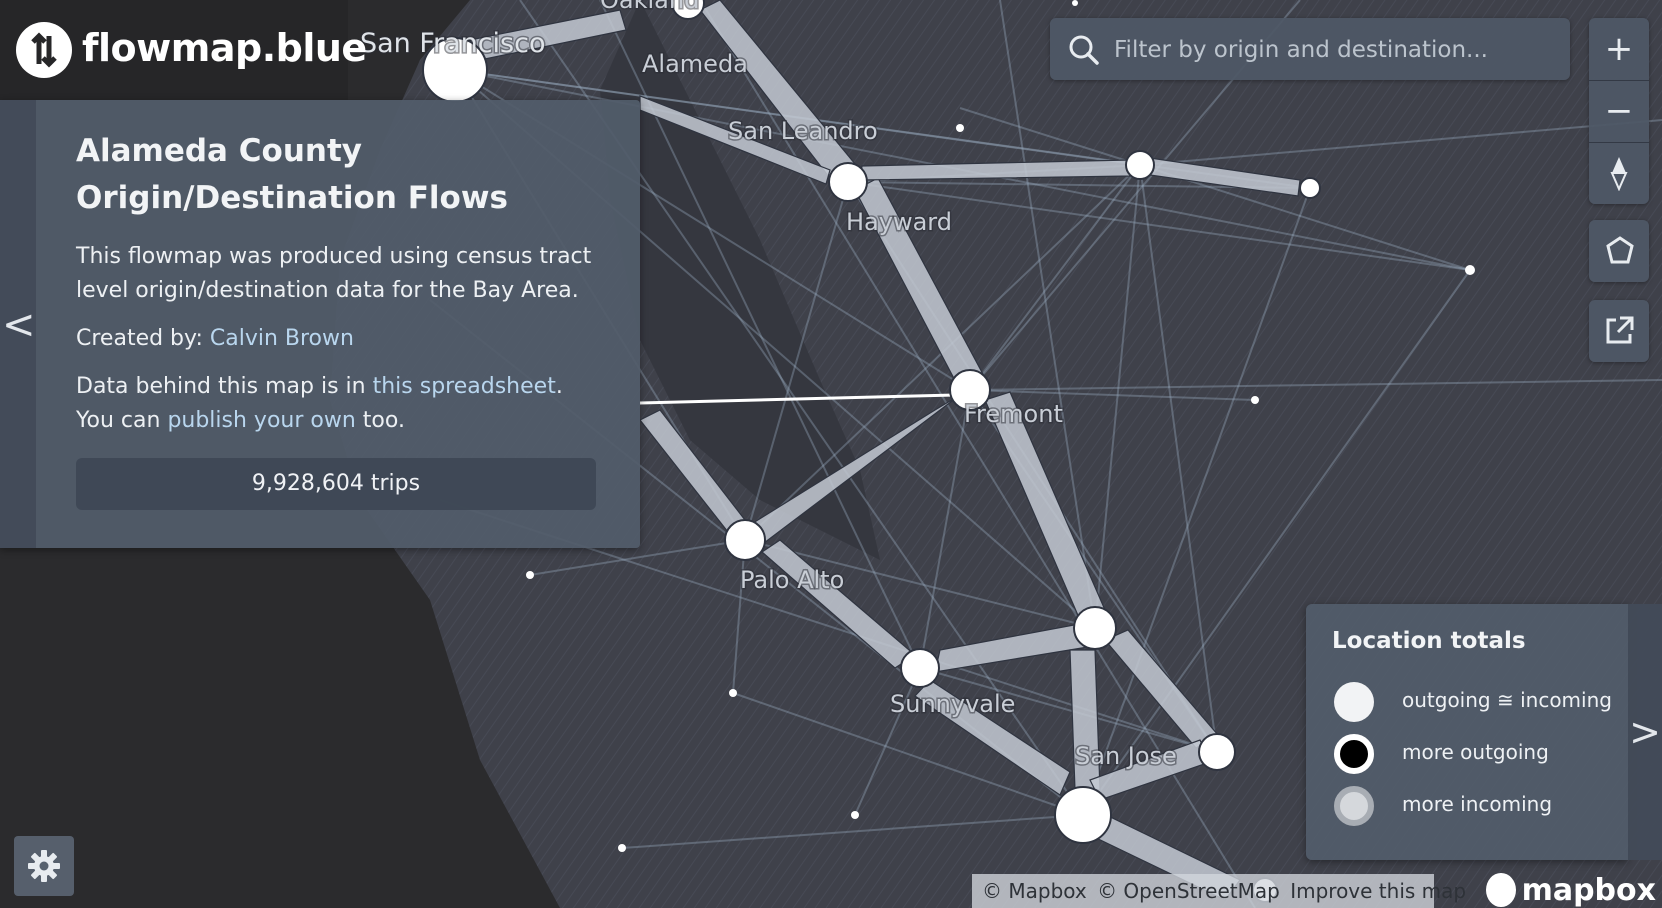 This screenshot has height=908, width=1662. I want to click on city-label-sunnyvale: Sunnyvale, so click(952, 704).